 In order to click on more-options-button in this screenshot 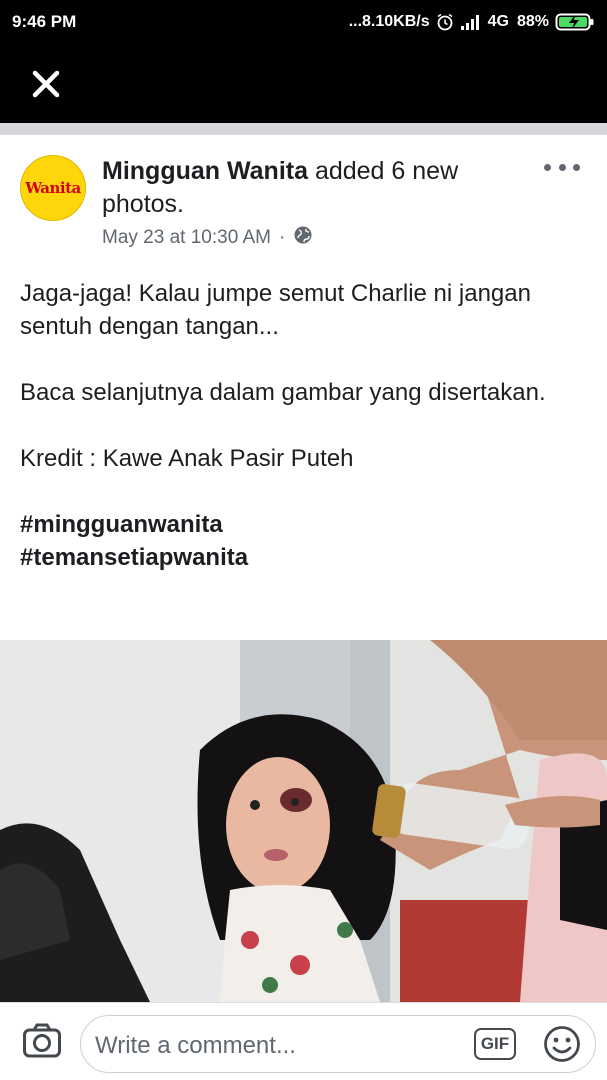, I will do `click(562, 167)`.